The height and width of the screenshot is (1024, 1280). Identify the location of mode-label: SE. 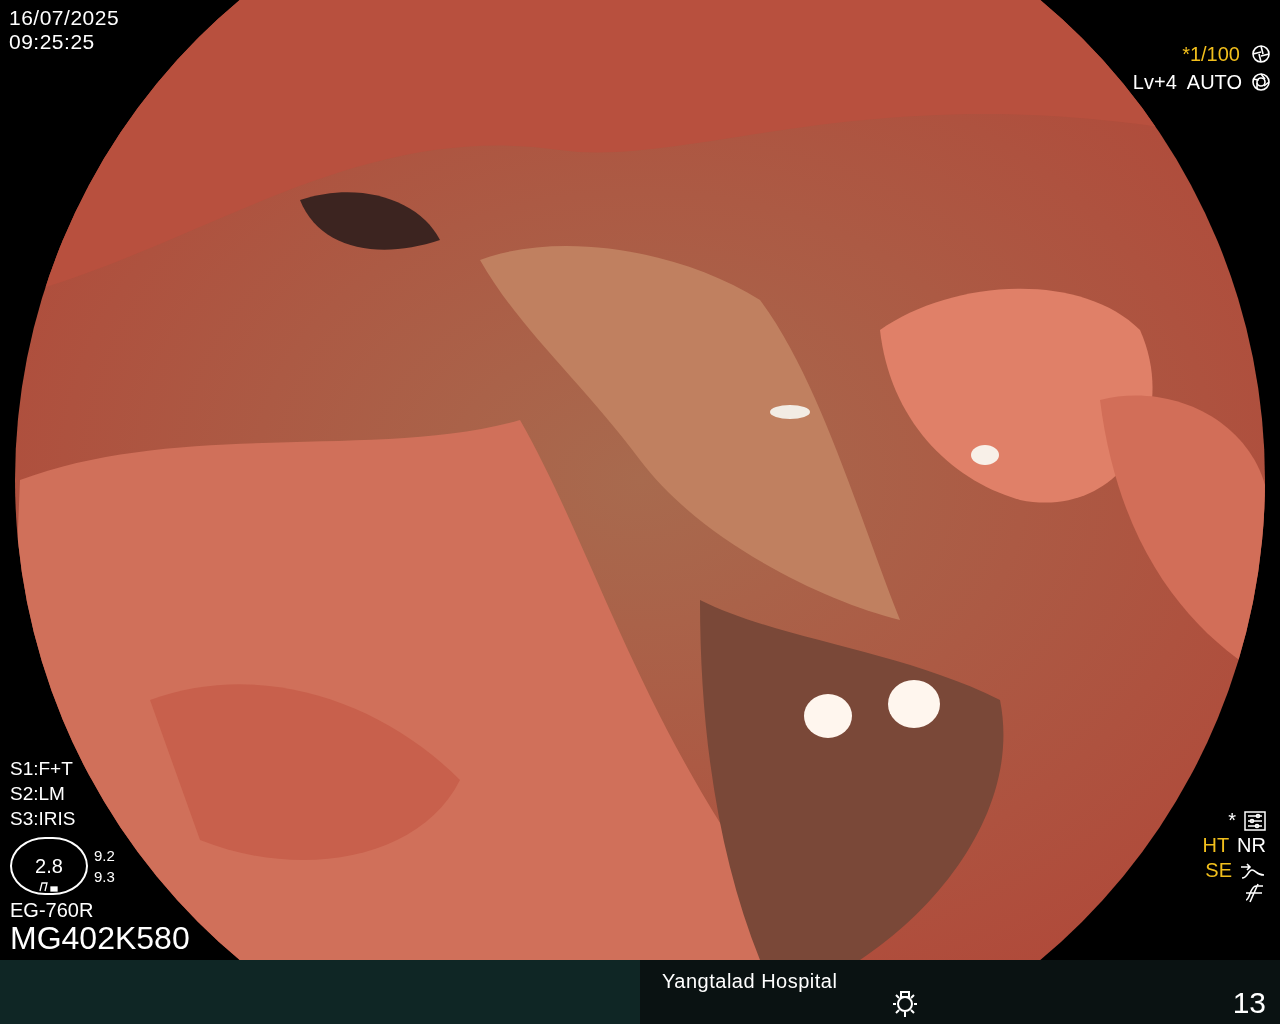
(1218, 870).